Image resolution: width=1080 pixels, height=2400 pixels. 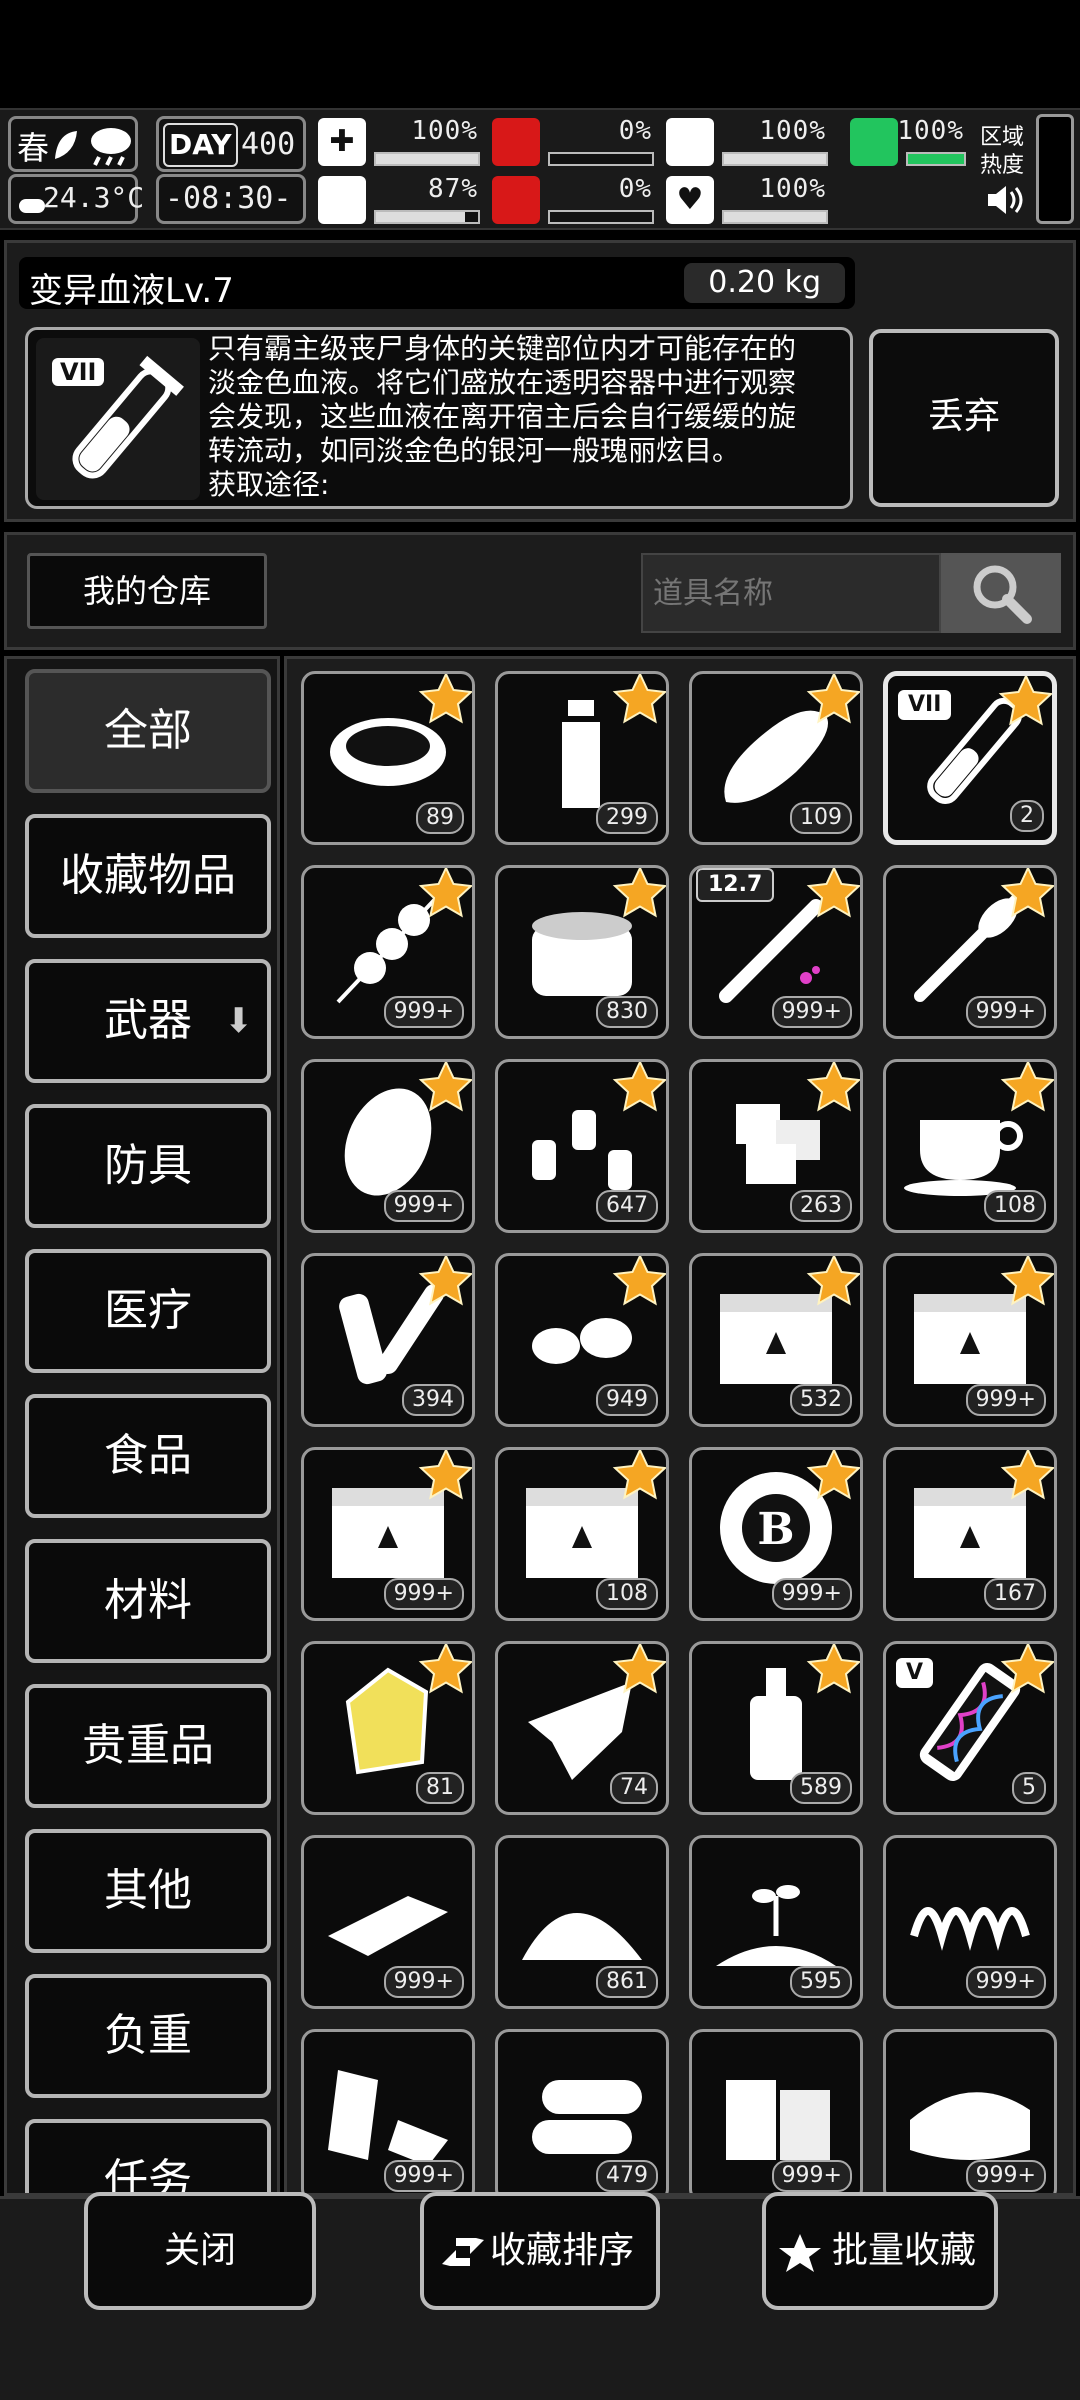 What do you see at coordinates (964, 418) in the screenshot?
I see `discard-button: 丢弃` at bounding box center [964, 418].